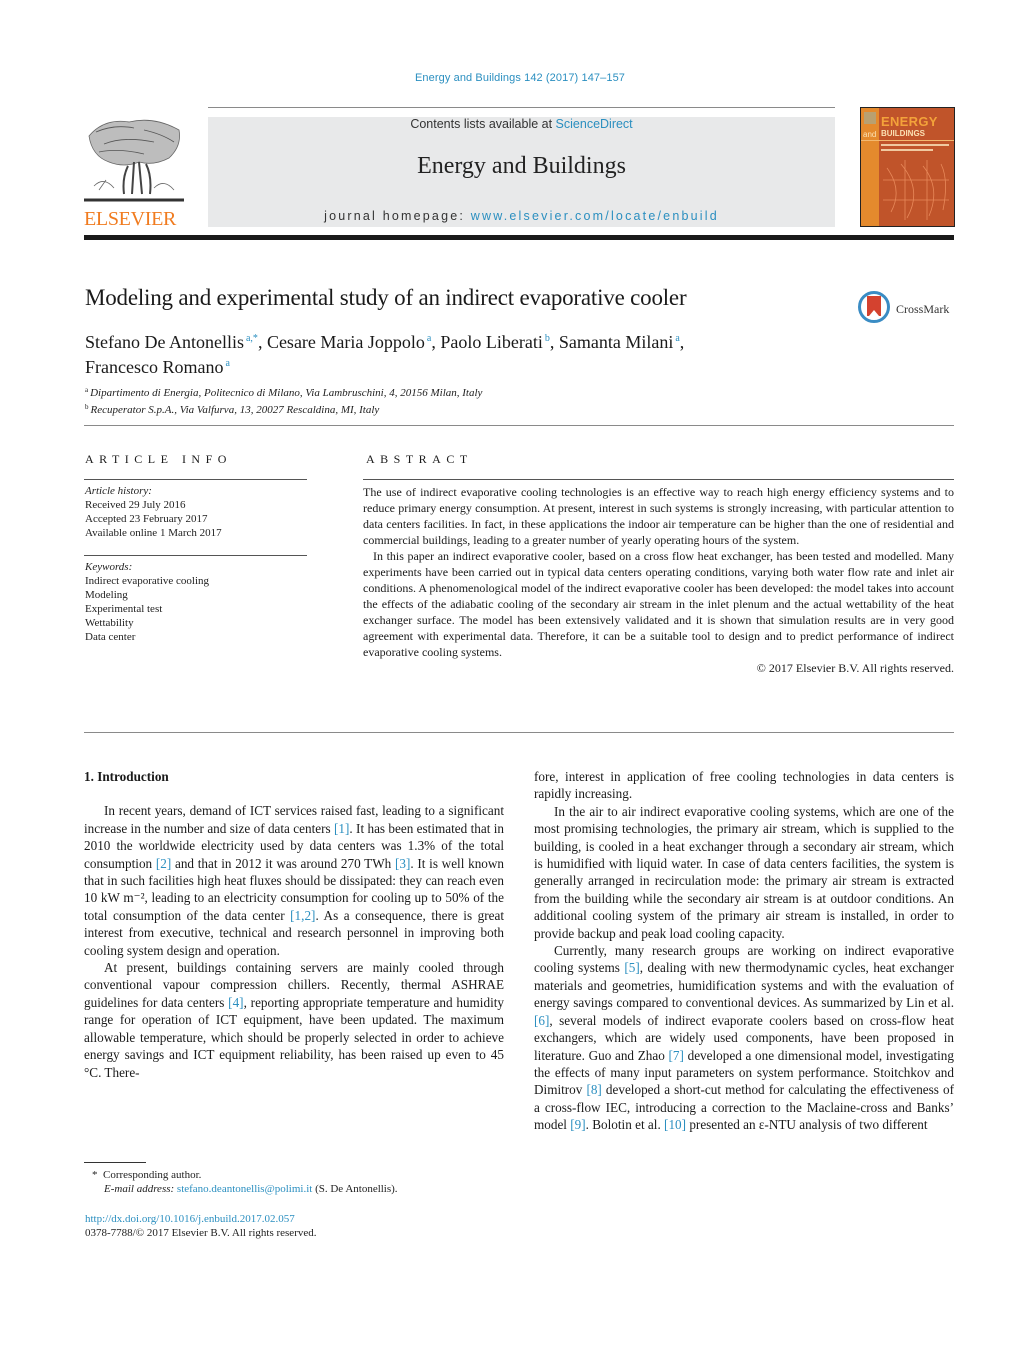 This screenshot has height=1351, width=1020. Describe the element at coordinates (676, 1055) in the screenshot. I see `citation-link: [7]` at that location.